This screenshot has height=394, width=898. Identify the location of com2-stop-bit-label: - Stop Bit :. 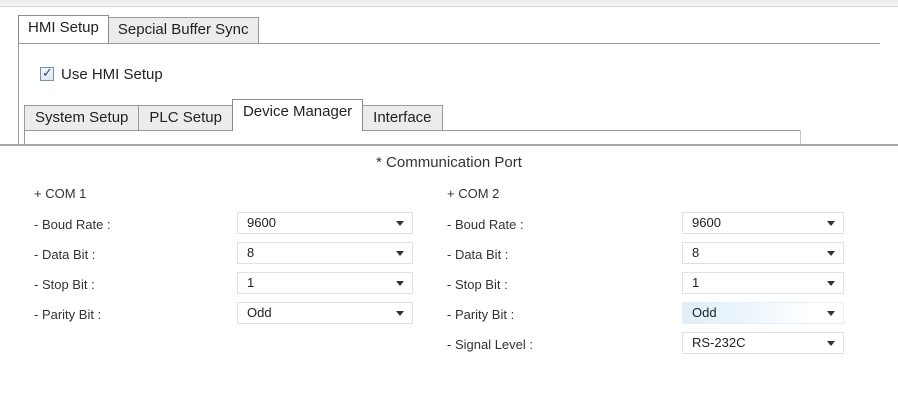
(477, 284).